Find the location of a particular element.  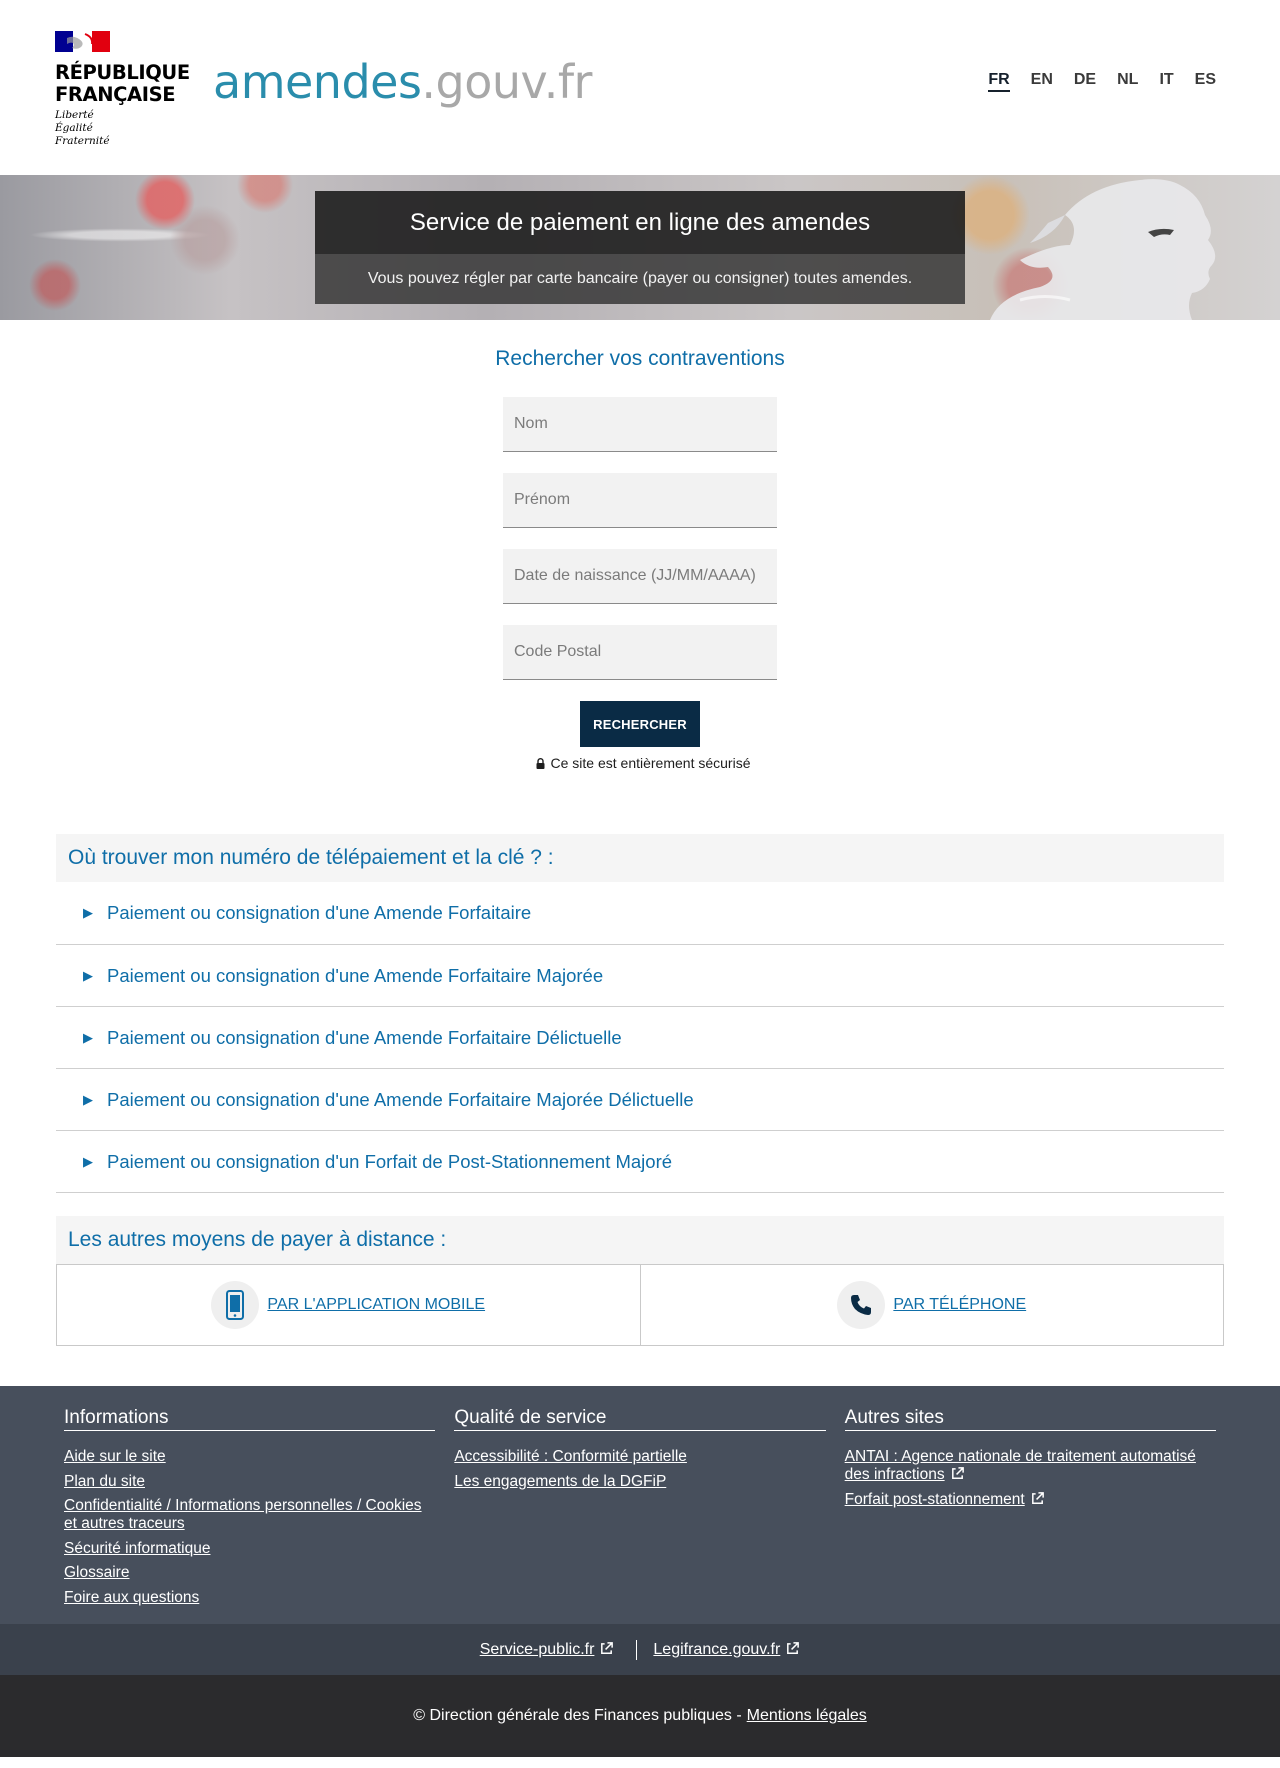

phone-link: PAR TÉLÉPHONE is located at coordinates (959, 1305).